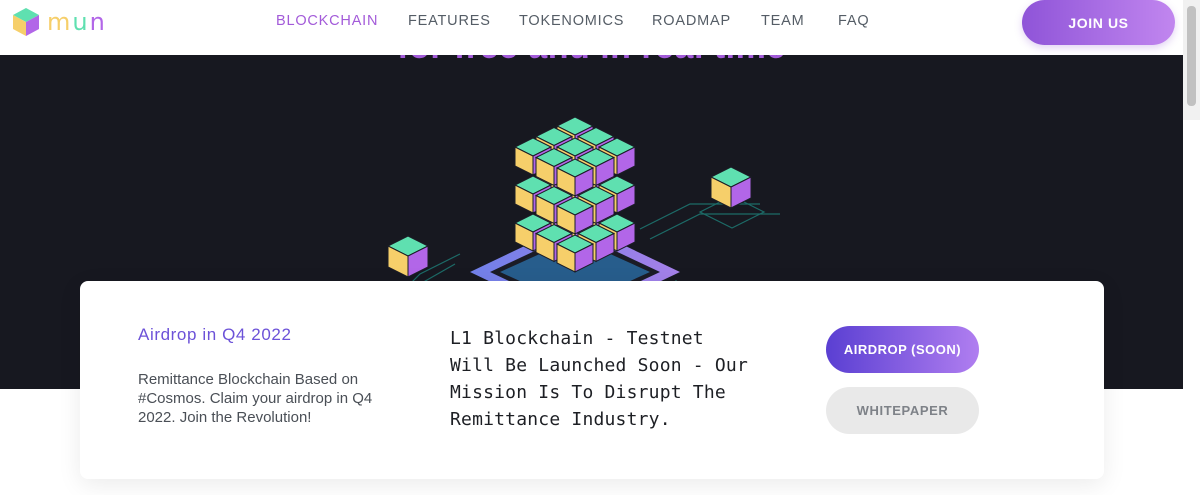  I want to click on logo-text: mun, so click(77, 22).